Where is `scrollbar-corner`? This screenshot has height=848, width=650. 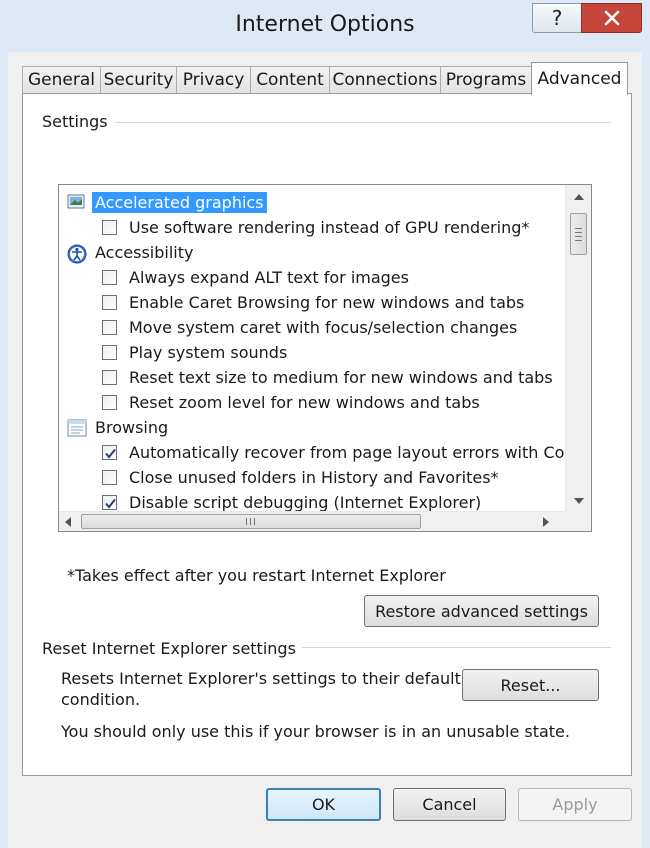 scrollbar-corner is located at coordinates (578, 521).